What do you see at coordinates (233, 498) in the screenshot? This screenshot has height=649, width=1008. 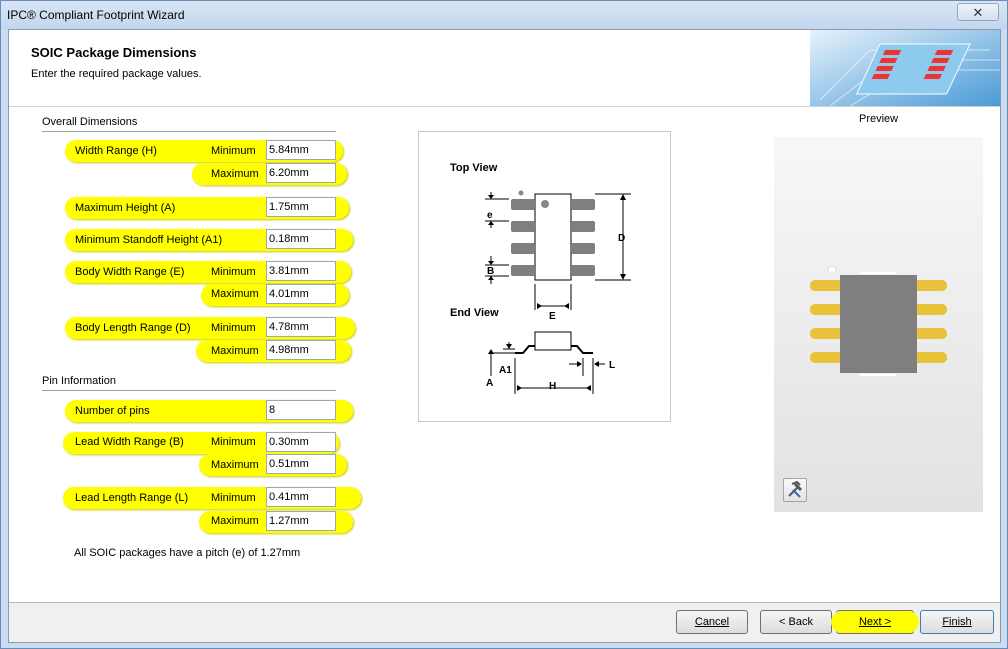 I see `lead-length-min-label: Minimum` at bounding box center [233, 498].